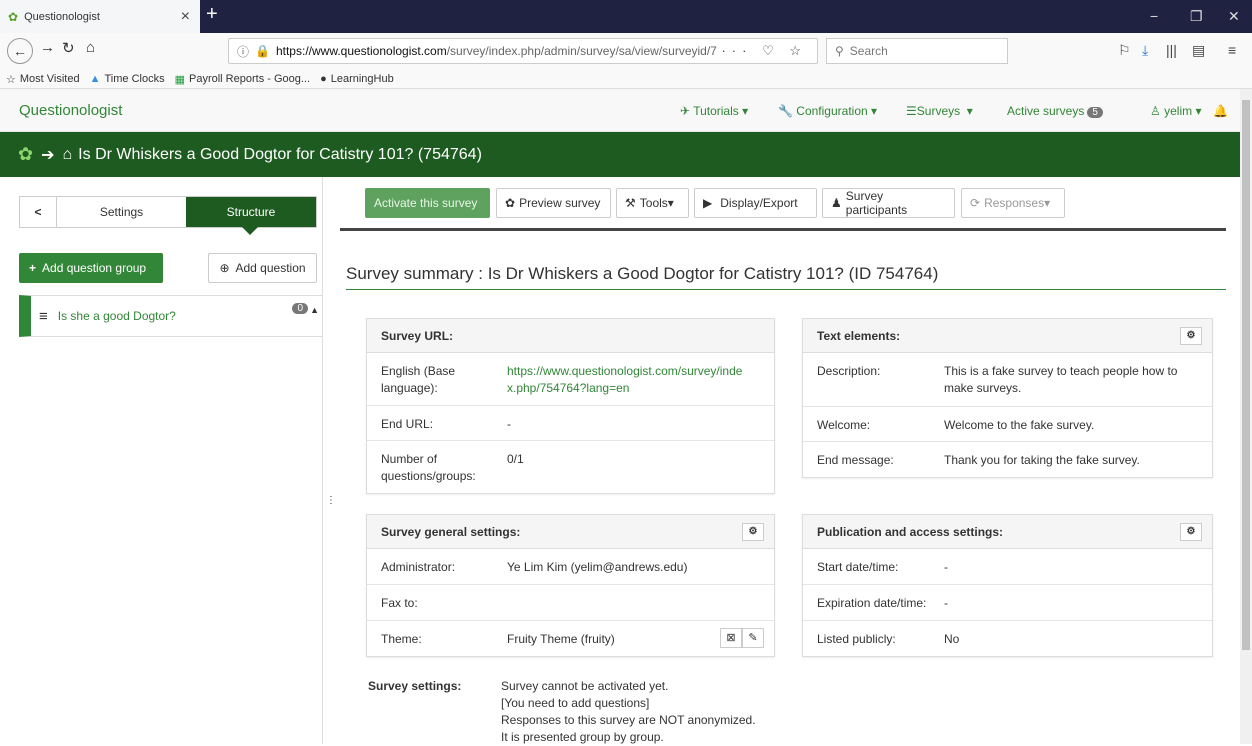 This screenshot has width=1252, height=746. Describe the element at coordinates (401, 639) in the screenshot. I see `theme-label: Theme:` at that location.